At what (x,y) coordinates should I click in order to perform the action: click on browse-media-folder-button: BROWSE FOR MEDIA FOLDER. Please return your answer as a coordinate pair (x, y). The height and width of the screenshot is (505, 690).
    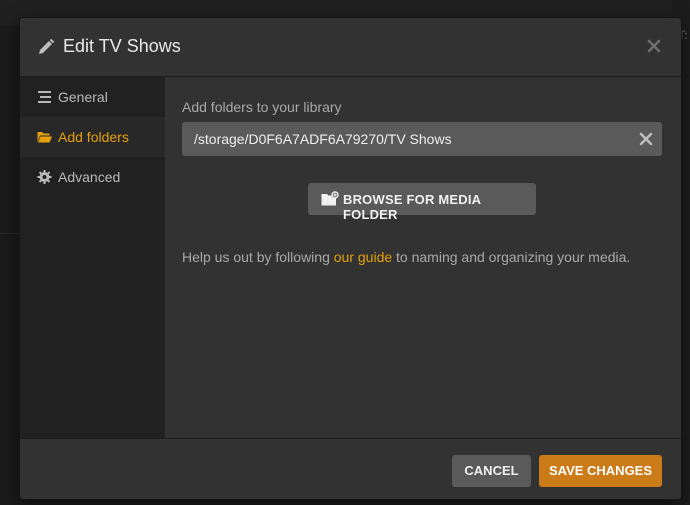
    Looking at the image, I should click on (422, 202).